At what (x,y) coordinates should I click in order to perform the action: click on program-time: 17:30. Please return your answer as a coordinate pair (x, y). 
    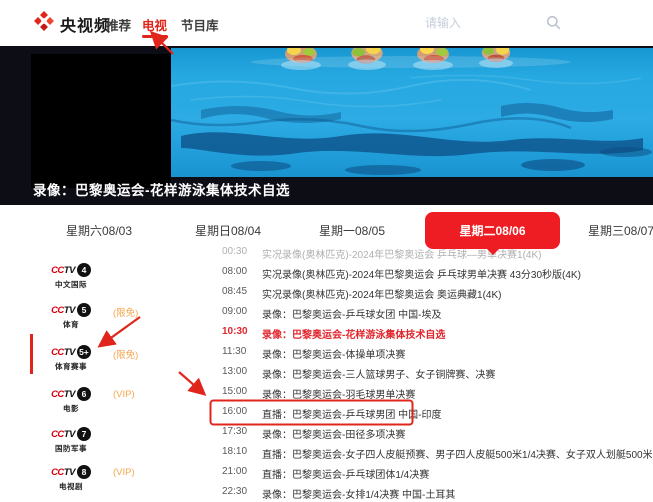
    Looking at the image, I should click on (235, 431).